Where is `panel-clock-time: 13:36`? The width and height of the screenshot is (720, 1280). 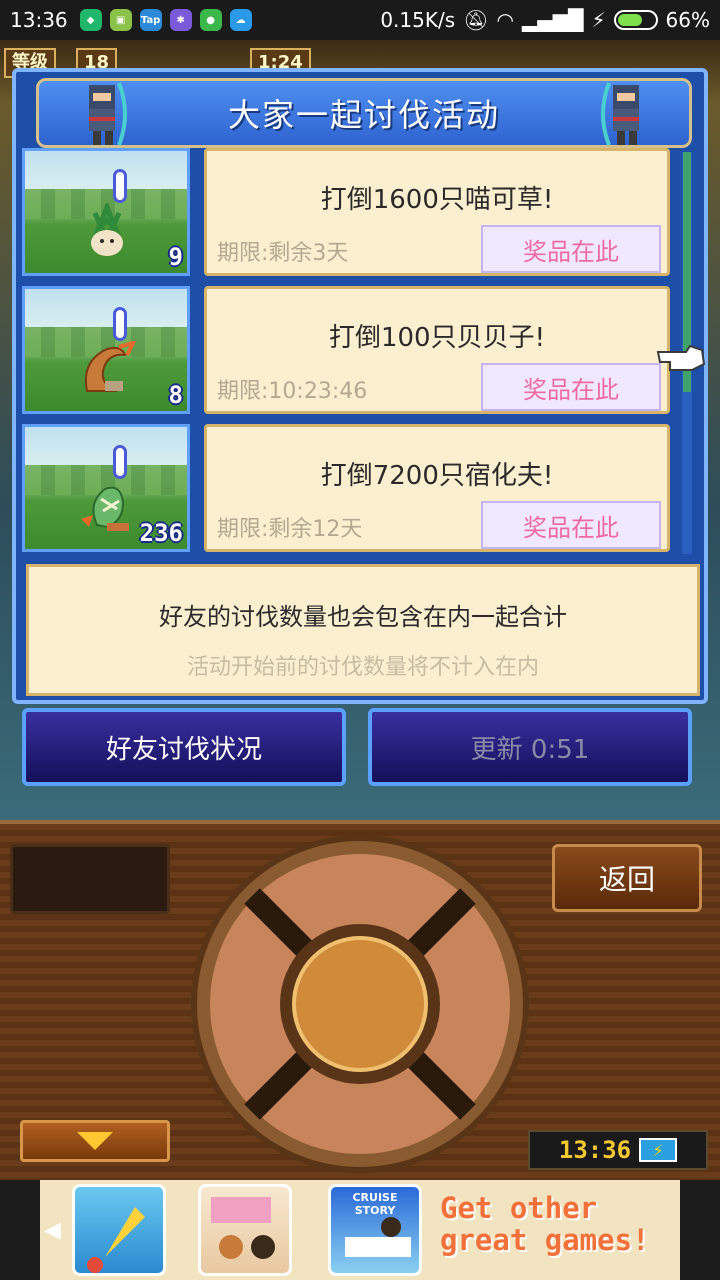
panel-clock-time: 13:36 is located at coordinates (595, 1150).